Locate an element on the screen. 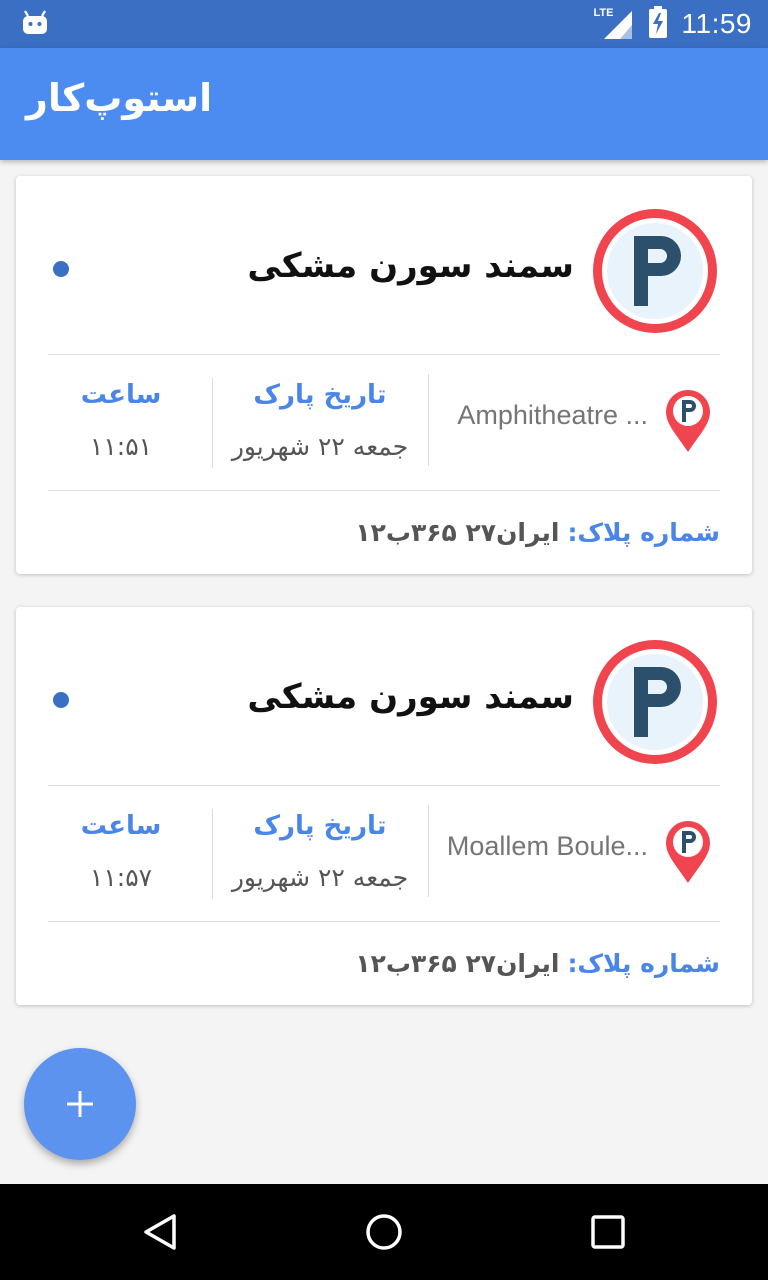 The image size is (768, 1280). lte-signal-icon: LTE is located at coordinates (613, 23).